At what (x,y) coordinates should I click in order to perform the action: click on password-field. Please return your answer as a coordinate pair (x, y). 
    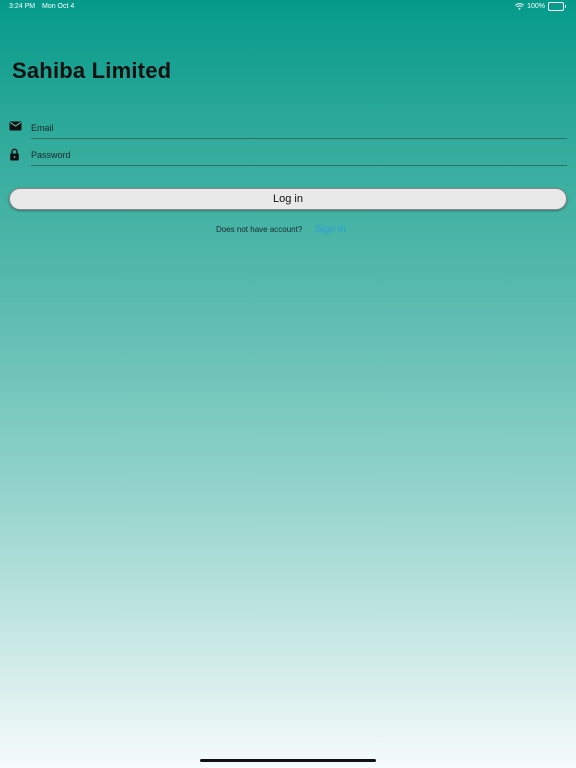
    Looking at the image, I should click on (299, 155).